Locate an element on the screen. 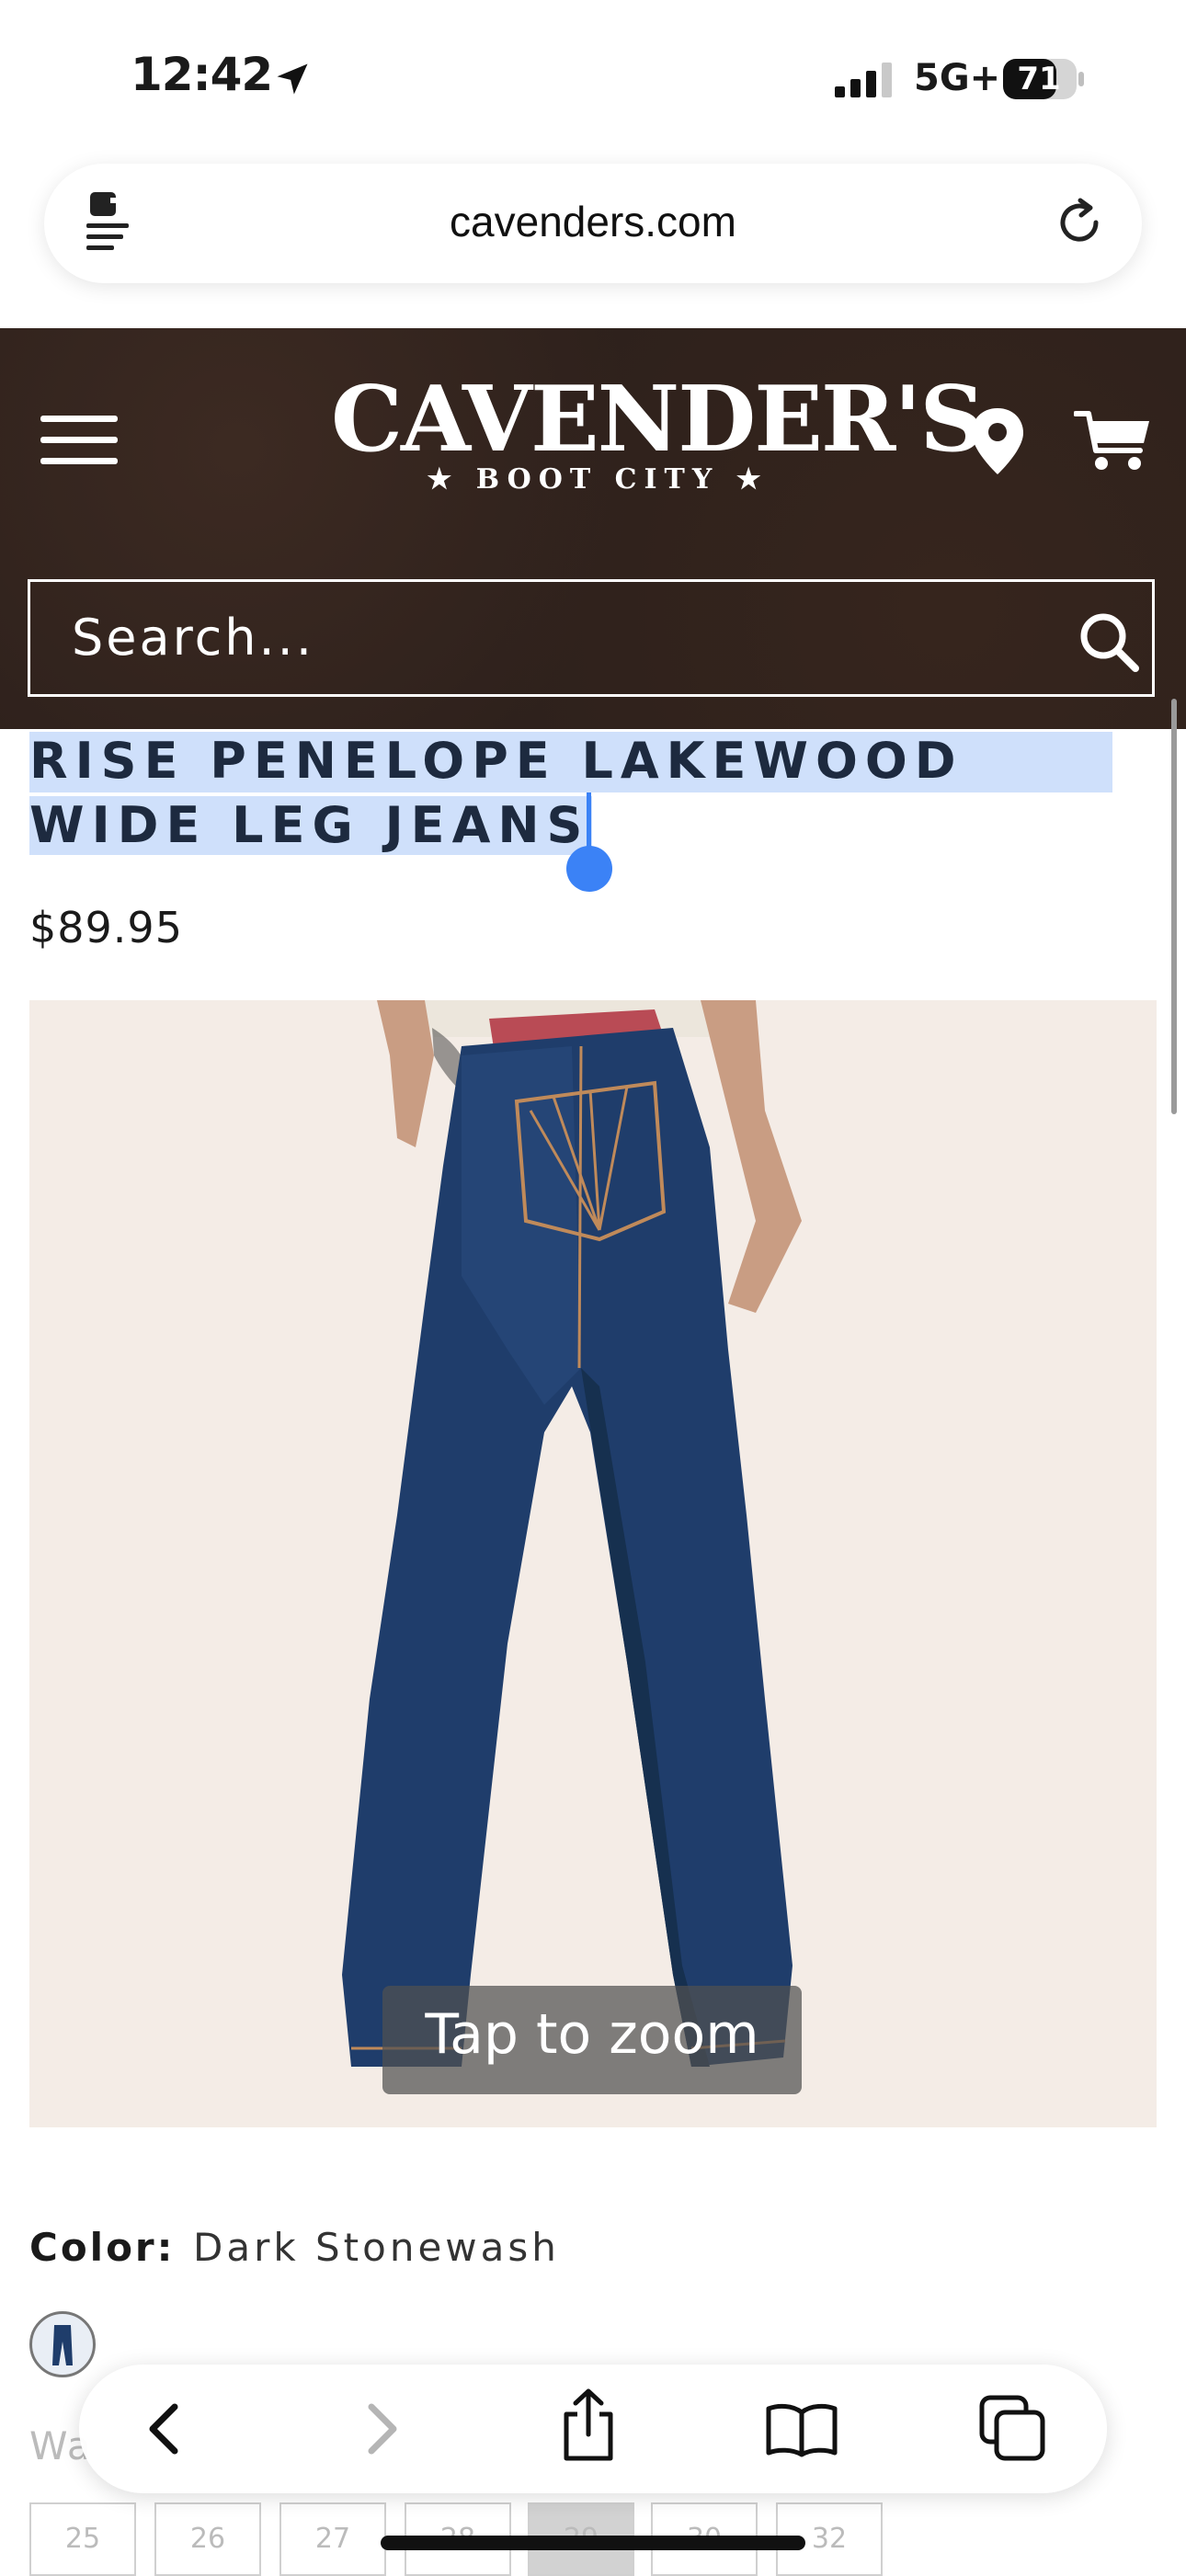  product-title-line-2: WIDE LEG JEANS is located at coordinates (309, 825).